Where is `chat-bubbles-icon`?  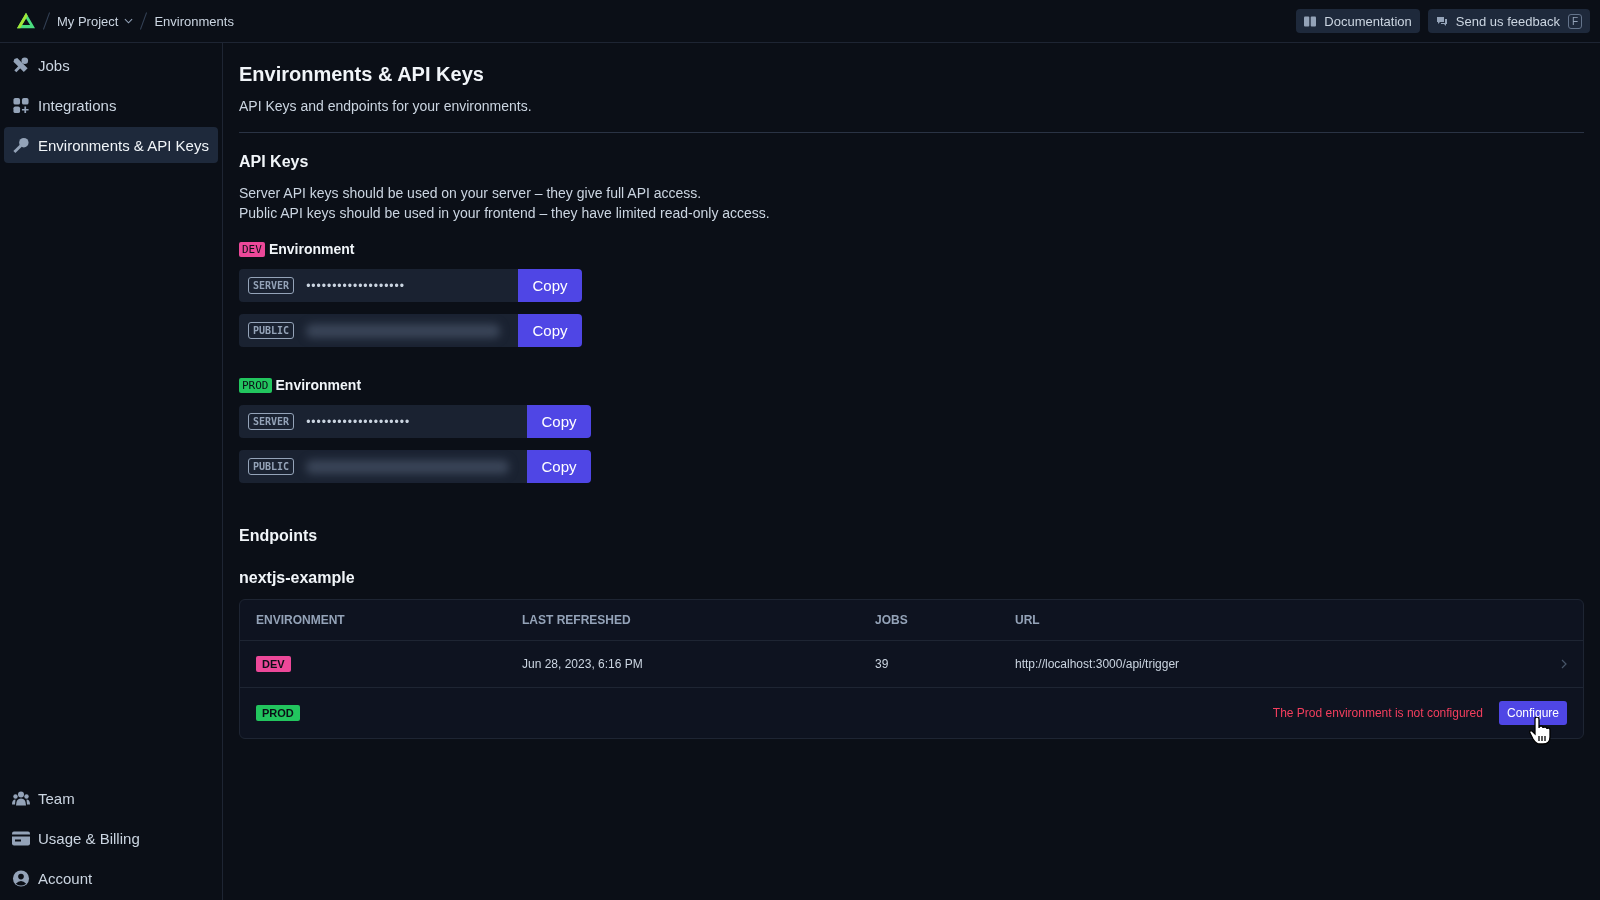 chat-bubbles-icon is located at coordinates (1441, 21).